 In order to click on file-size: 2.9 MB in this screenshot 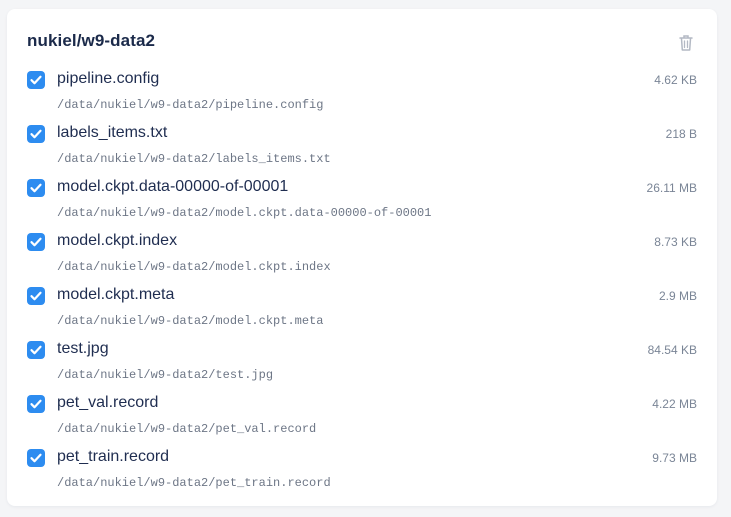, I will do `click(677, 296)`.